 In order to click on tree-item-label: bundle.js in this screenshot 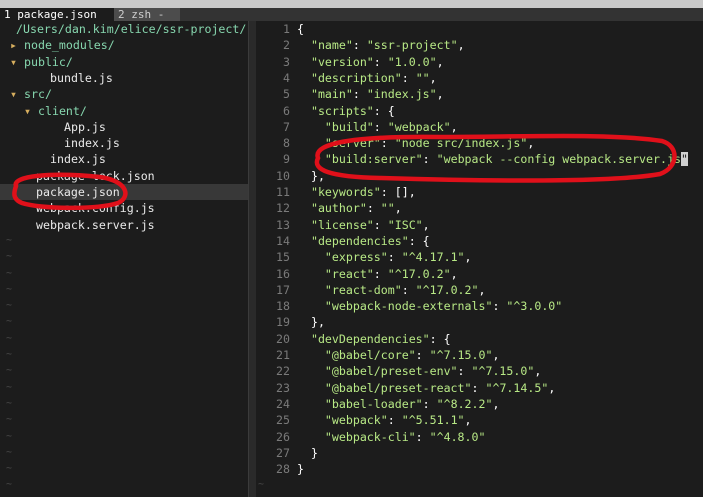, I will do `click(81, 77)`.